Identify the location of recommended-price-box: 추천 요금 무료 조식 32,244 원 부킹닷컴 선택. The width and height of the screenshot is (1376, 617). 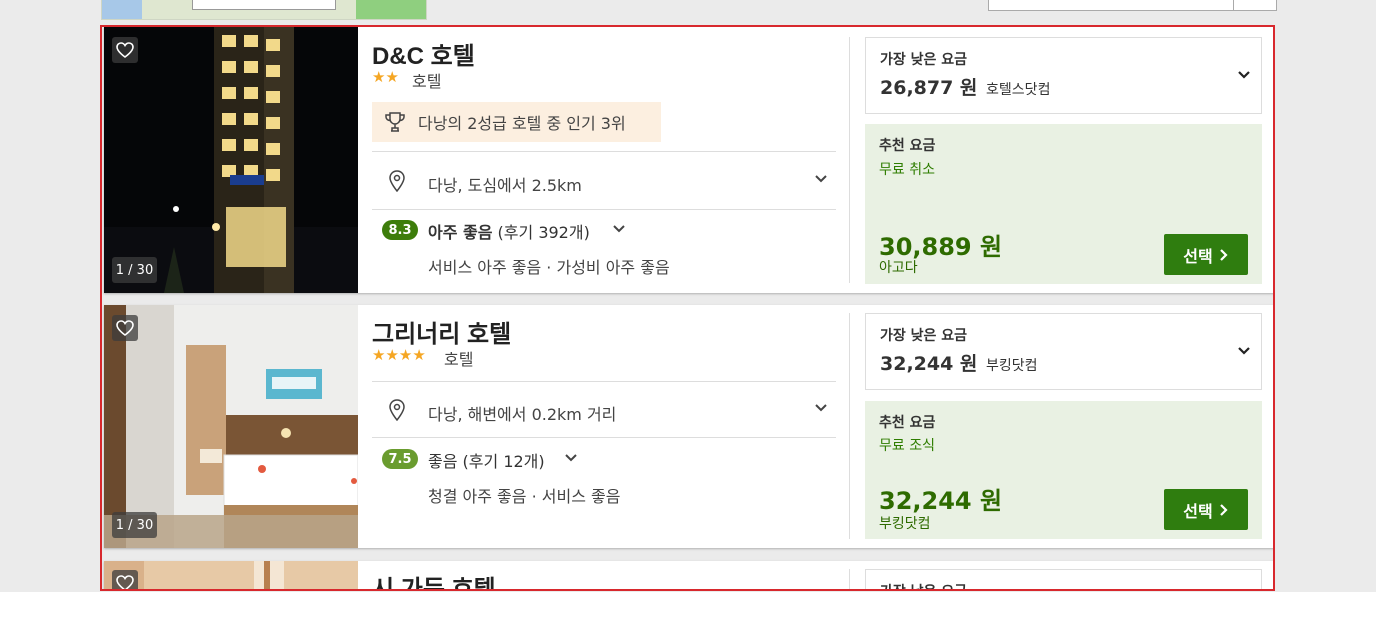
(1063, 470).